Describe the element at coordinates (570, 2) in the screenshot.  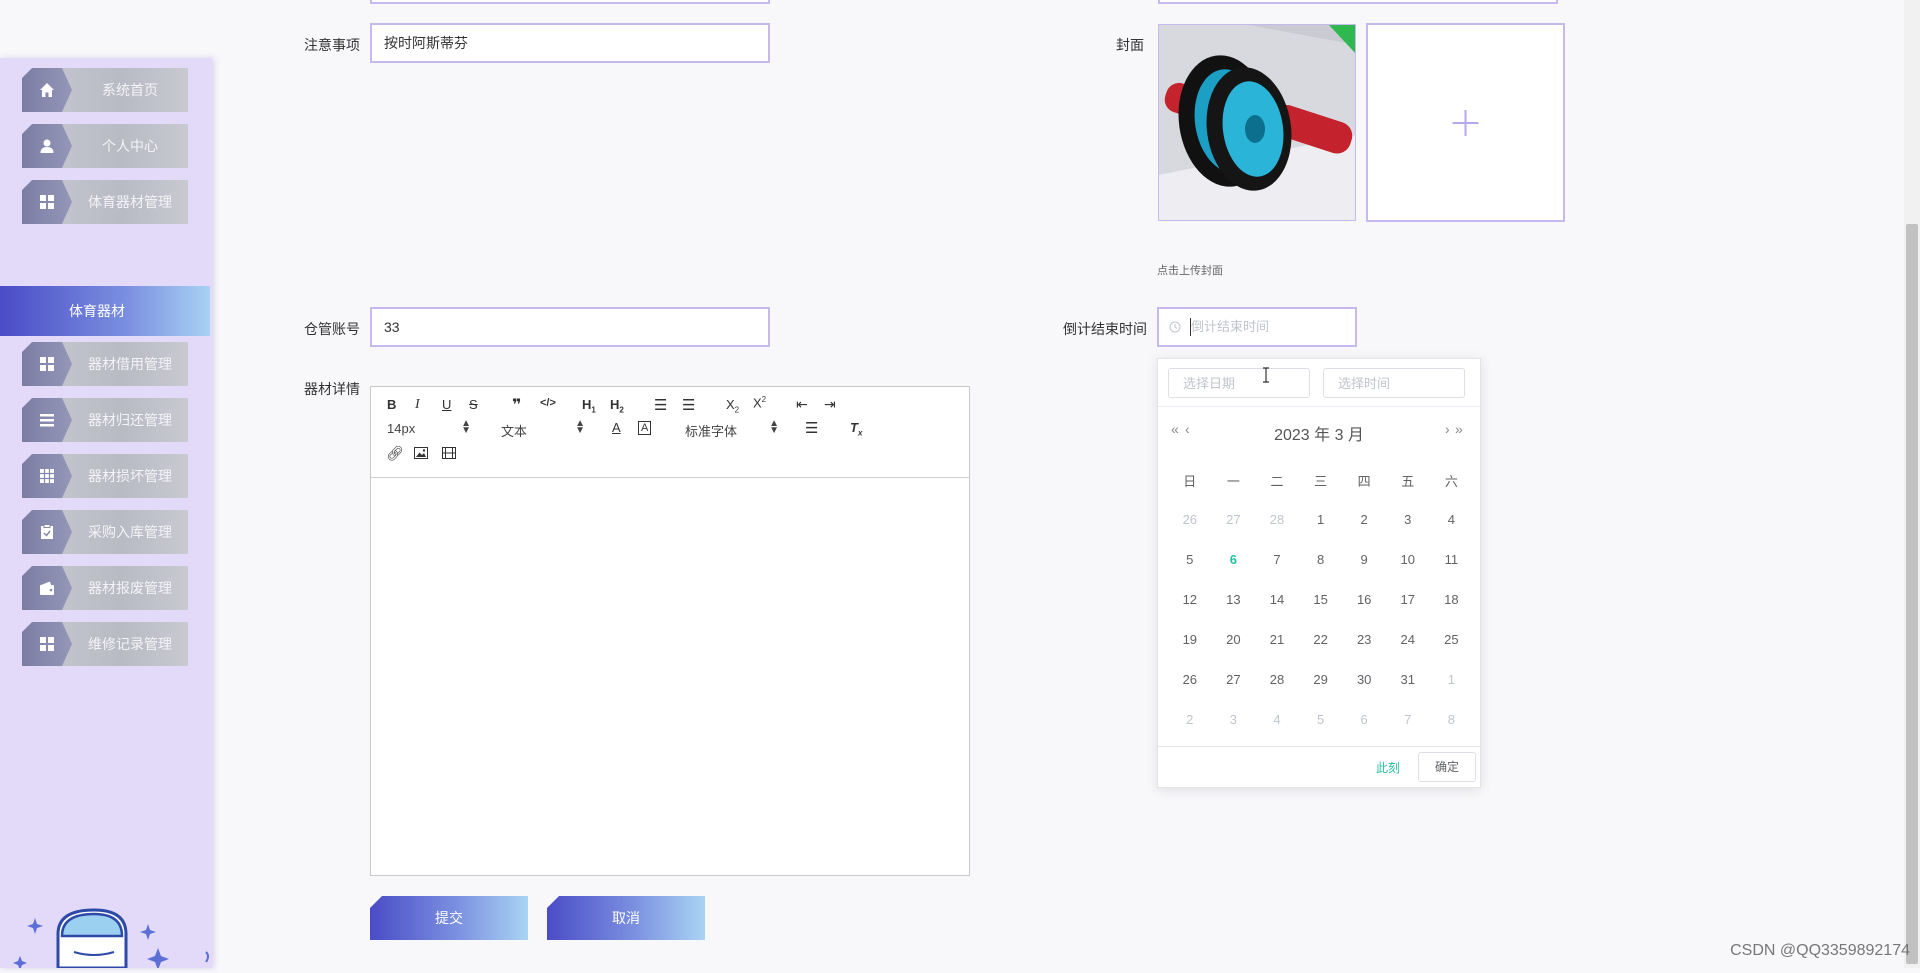
I see `truncated-input-left` at that location.